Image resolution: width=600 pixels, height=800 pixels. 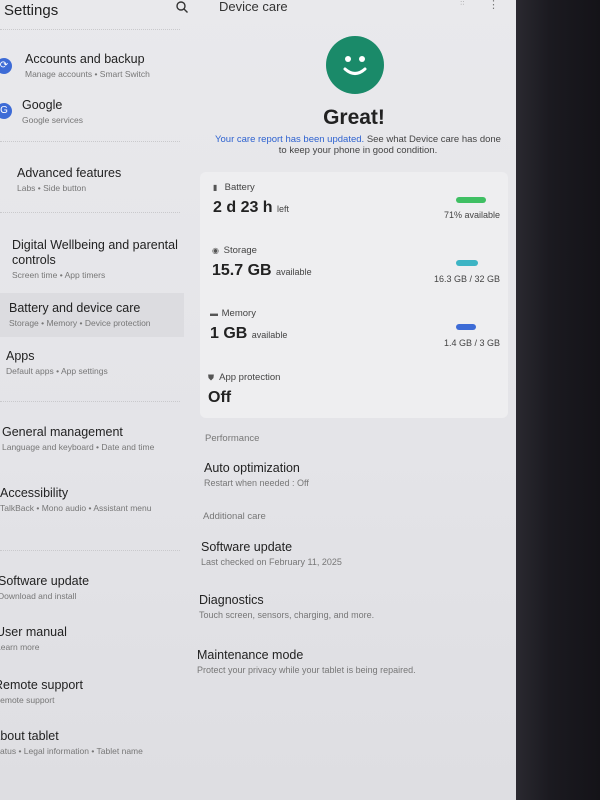 I want to click on google-icon: G, so click(x=6, y=111).